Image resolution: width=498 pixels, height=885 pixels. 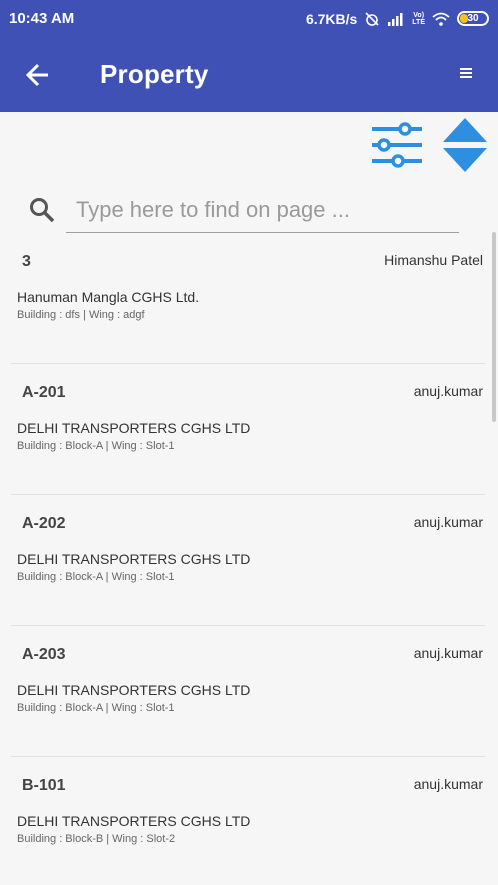 I want to click on search-bar, so click(x=243, y=210).